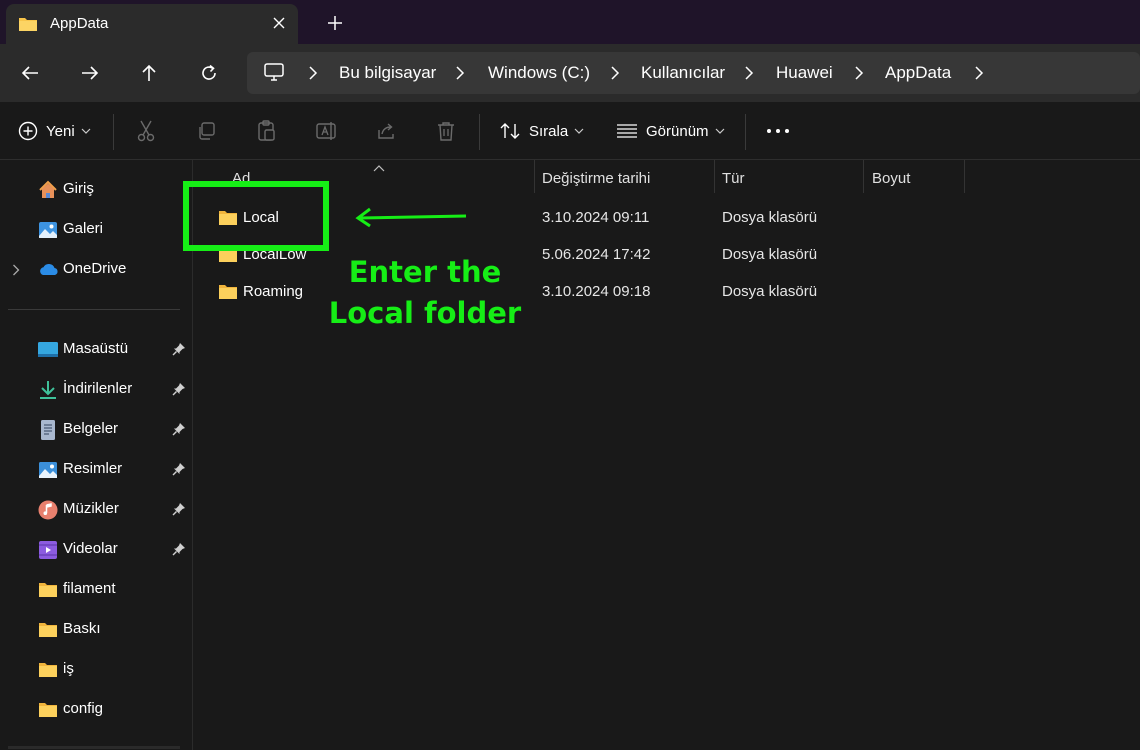  Describe the element at coordinates (279, 23) in the screenshot. I see `close-icon` at that location.